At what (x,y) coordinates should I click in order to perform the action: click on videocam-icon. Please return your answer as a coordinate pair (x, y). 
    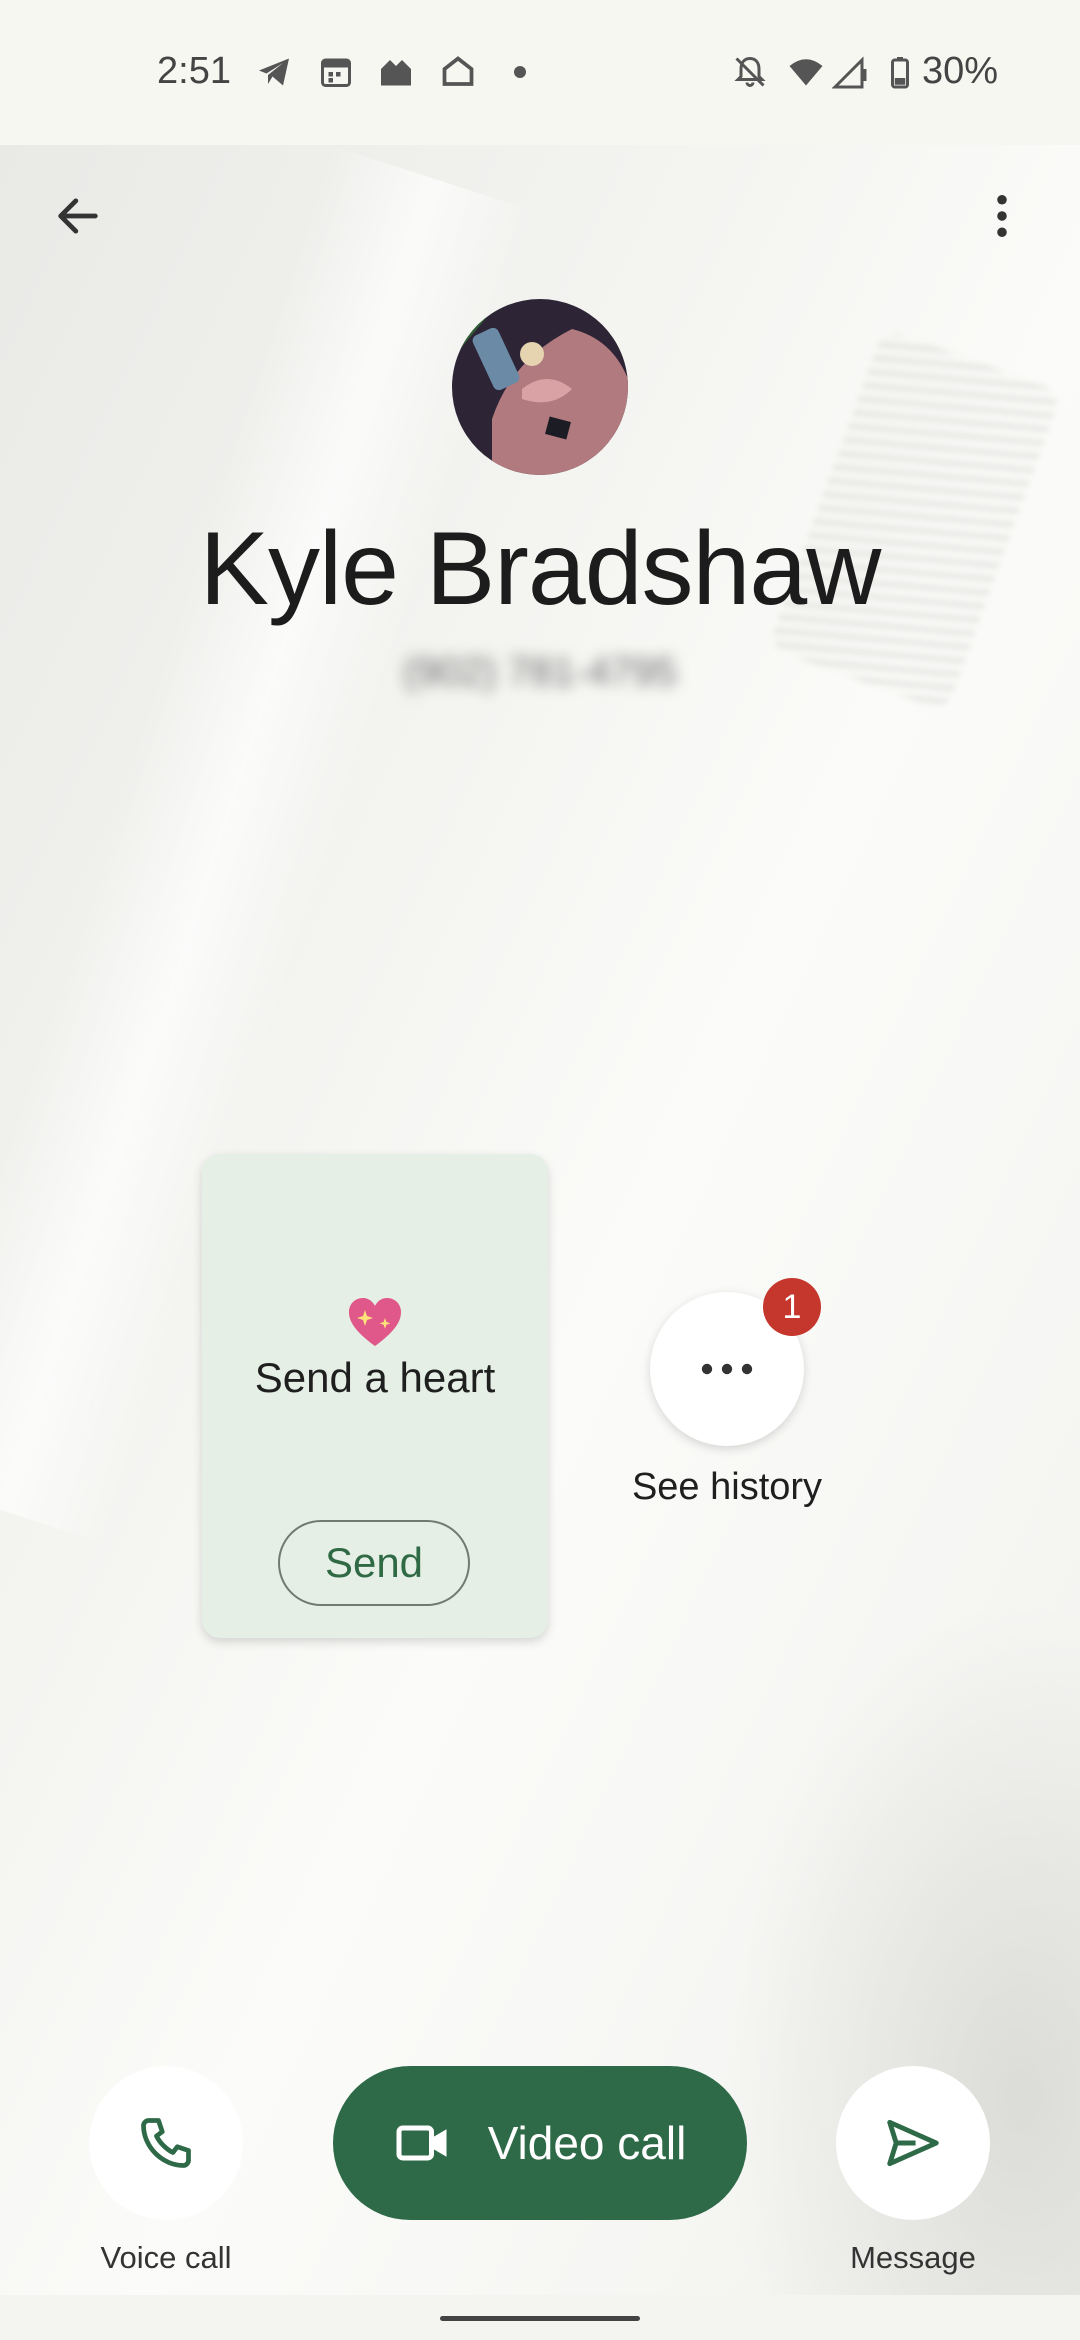
    Looking at the image, I should click on (421, 2143).